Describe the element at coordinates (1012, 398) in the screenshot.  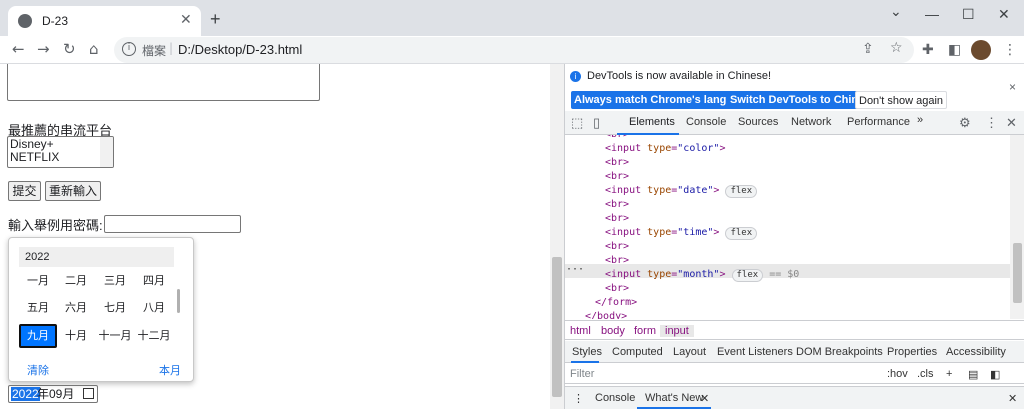
I see `drawer-close-icon: ✕` at that location.